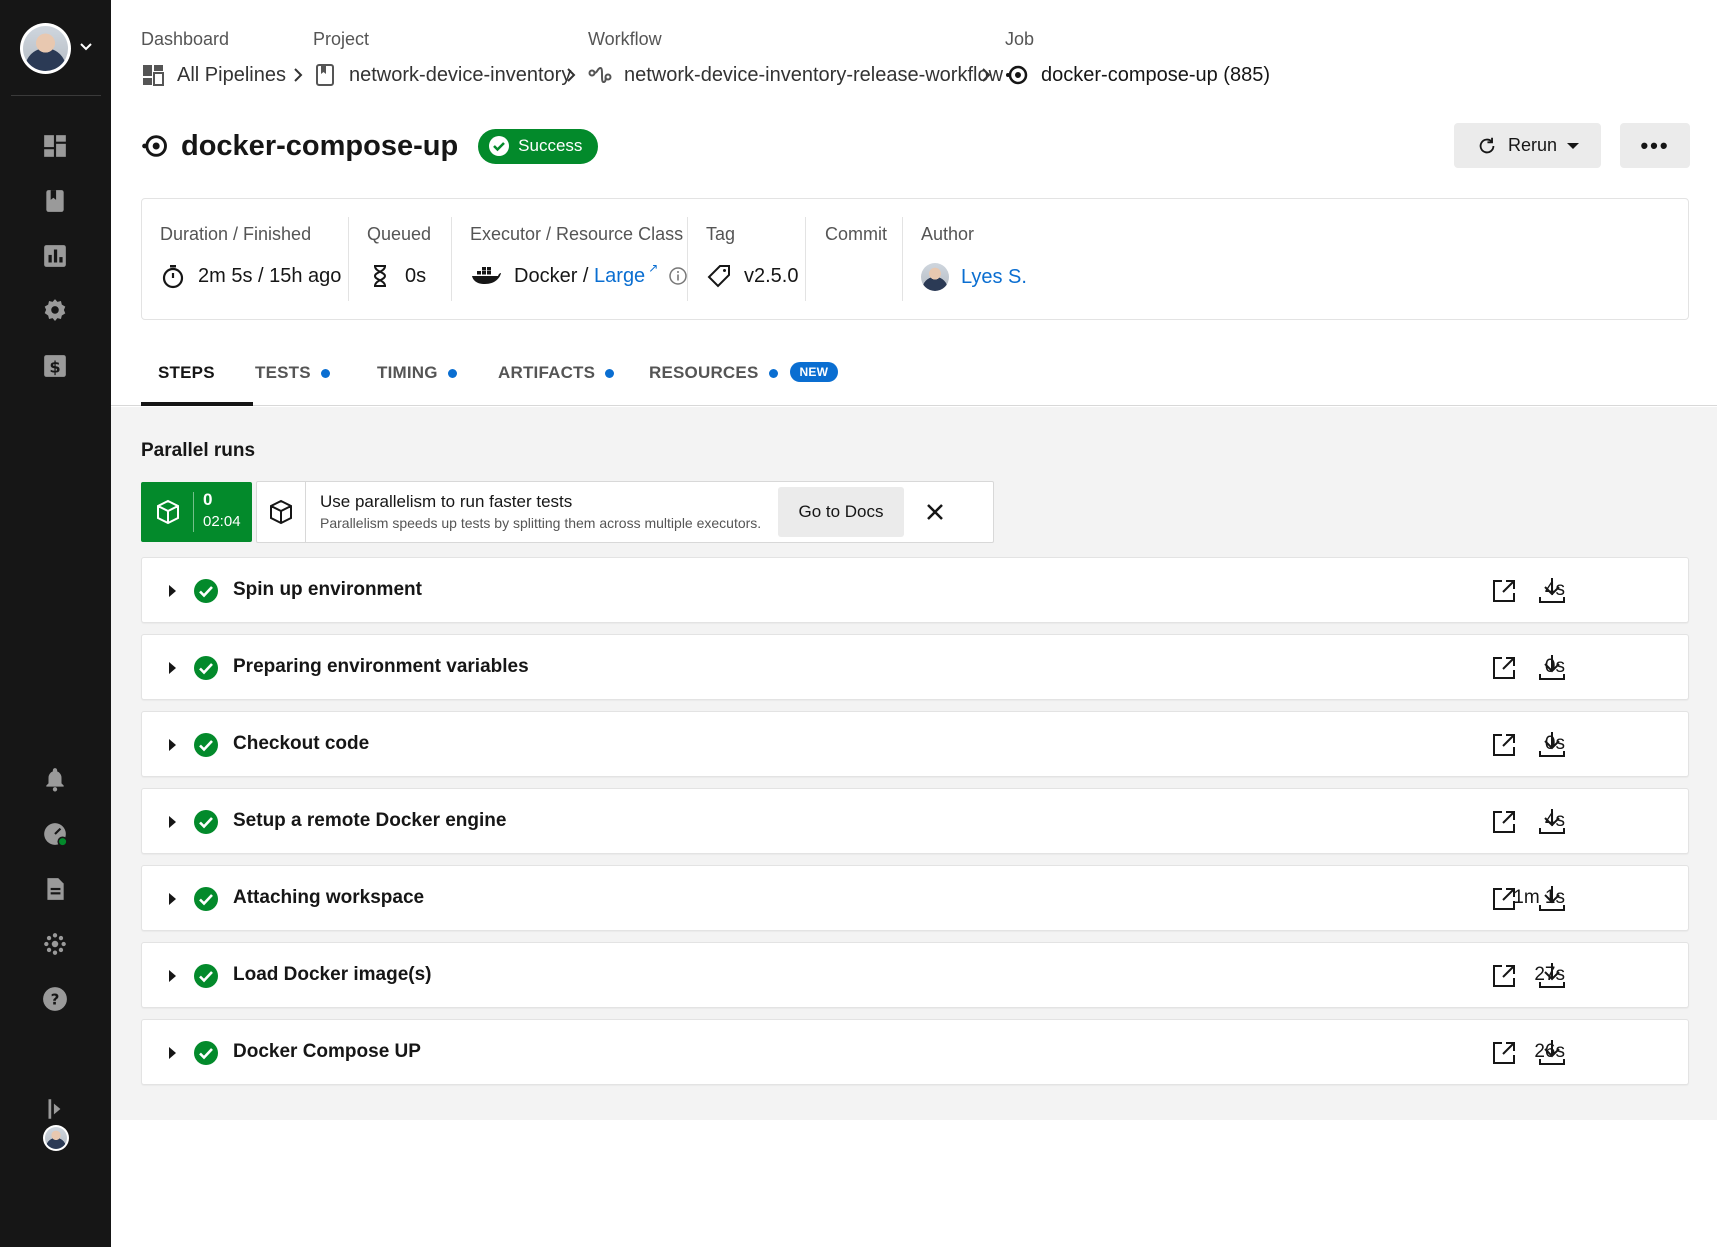 This screenshot has height=1247, width=1717. What do you see at coordinates (1487, 145) in the screenshot?
I see `refresh-icon` at bounding box center [1487, 145].